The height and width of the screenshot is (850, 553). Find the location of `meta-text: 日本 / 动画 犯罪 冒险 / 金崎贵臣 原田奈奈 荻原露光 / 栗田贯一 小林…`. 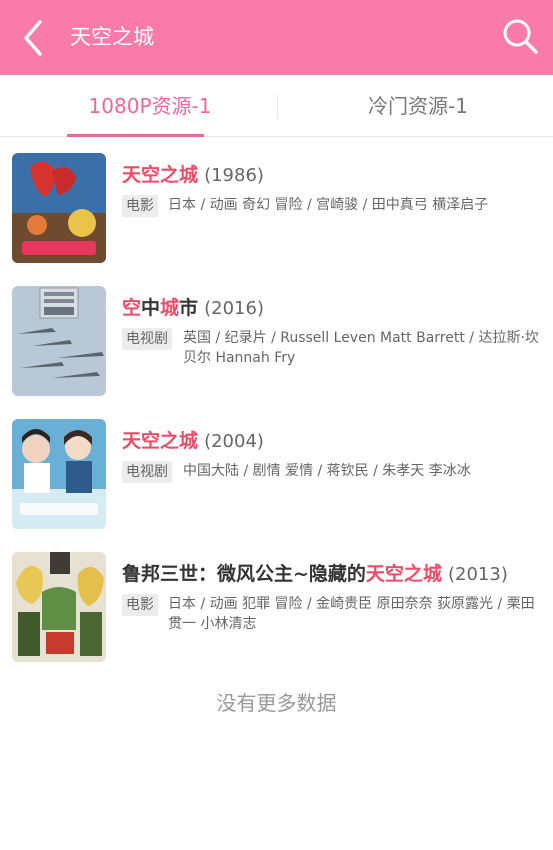

meta-text: 日本 / 动画 犯罪 冒险 / 金崎贵臣 原田奈奈 荻原露光 / 栗田贯一 小林… is located at coordinates (351, 614).